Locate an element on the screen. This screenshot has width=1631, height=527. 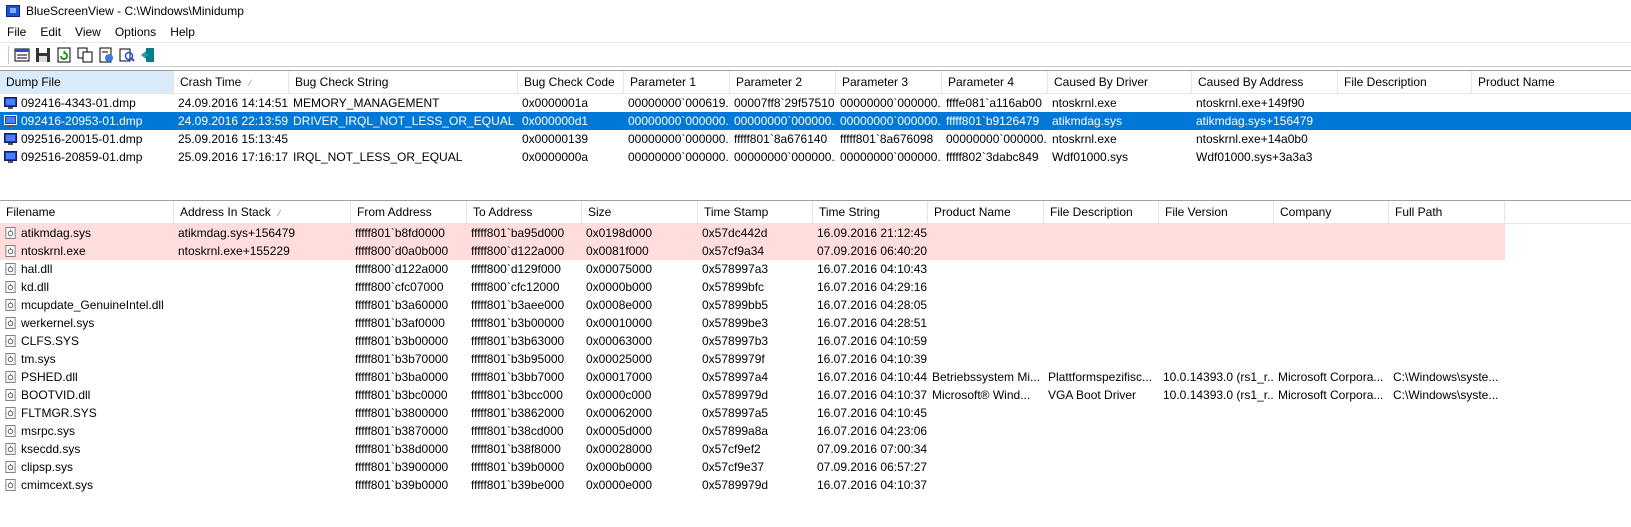
column-header-company: Company is located at coordinates (1331, 212).